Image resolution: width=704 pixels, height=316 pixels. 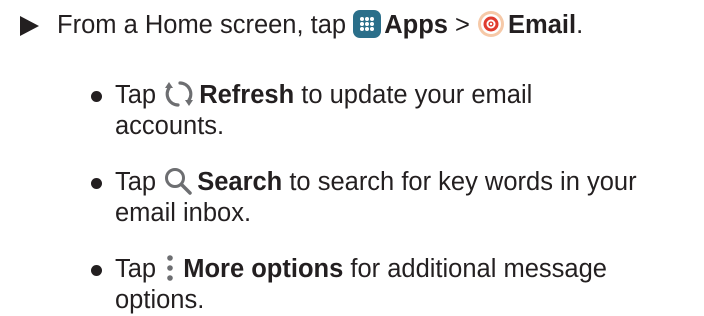 I want to click on refresh-label: Refresh, so click(x=247, y=95).